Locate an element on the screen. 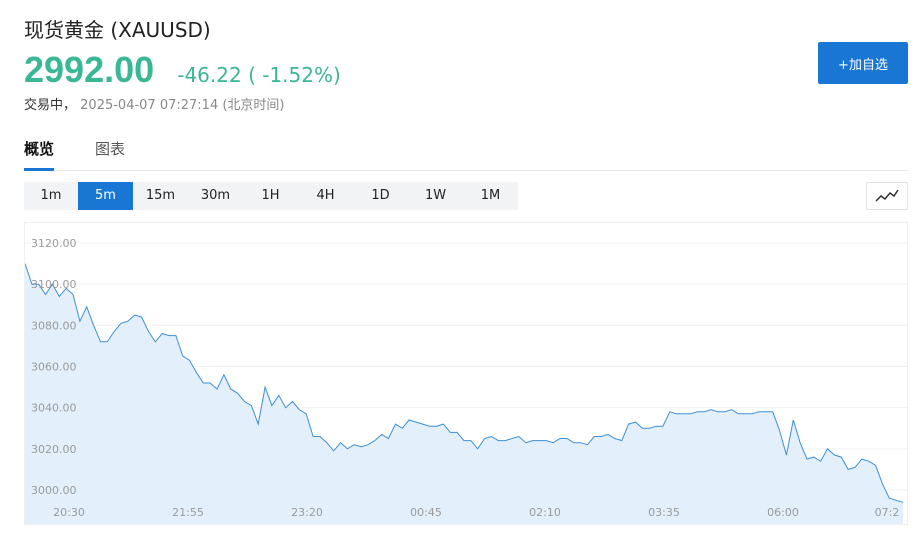  x-tick-label: 21:55 is located at coordinates (188, 512).